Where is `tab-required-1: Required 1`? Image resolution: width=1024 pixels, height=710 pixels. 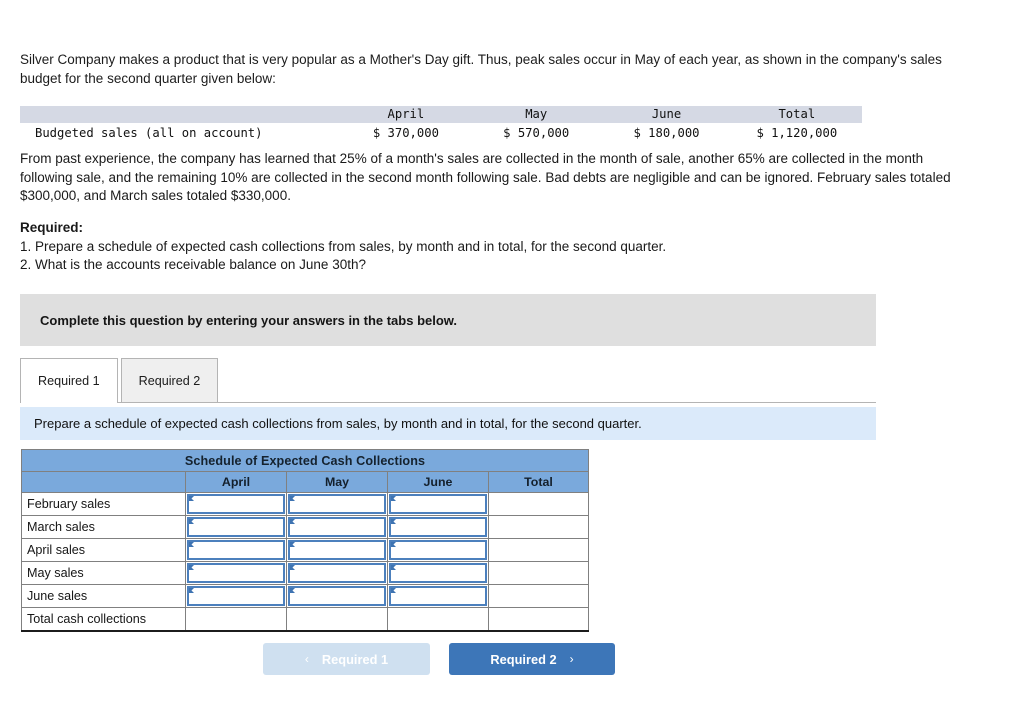 tab-required-1: Required 1 is located at coordinates (69, 380).